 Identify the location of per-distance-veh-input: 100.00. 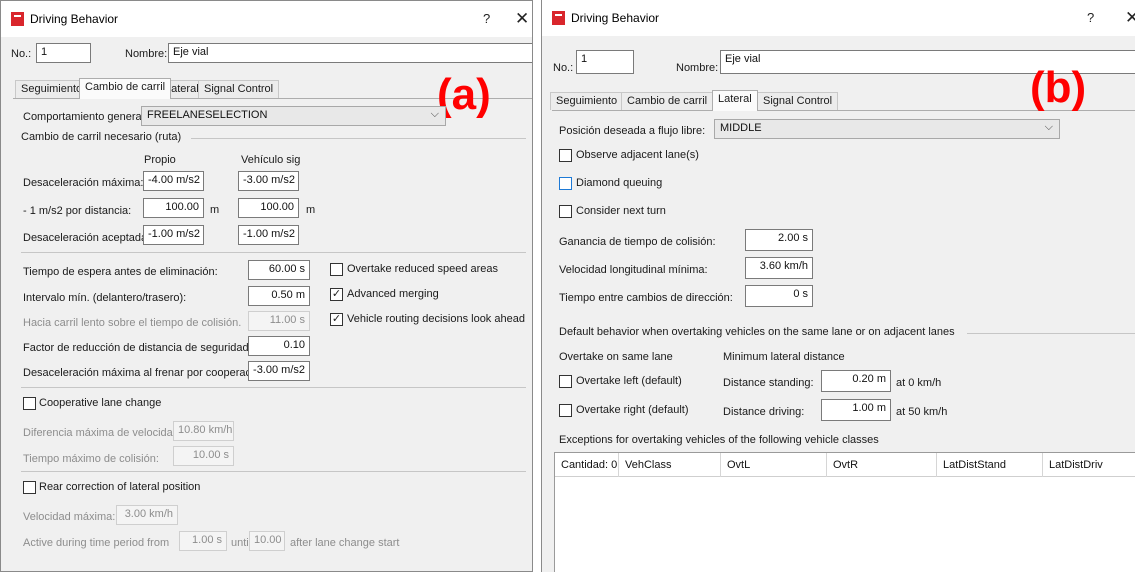
(268, 208).